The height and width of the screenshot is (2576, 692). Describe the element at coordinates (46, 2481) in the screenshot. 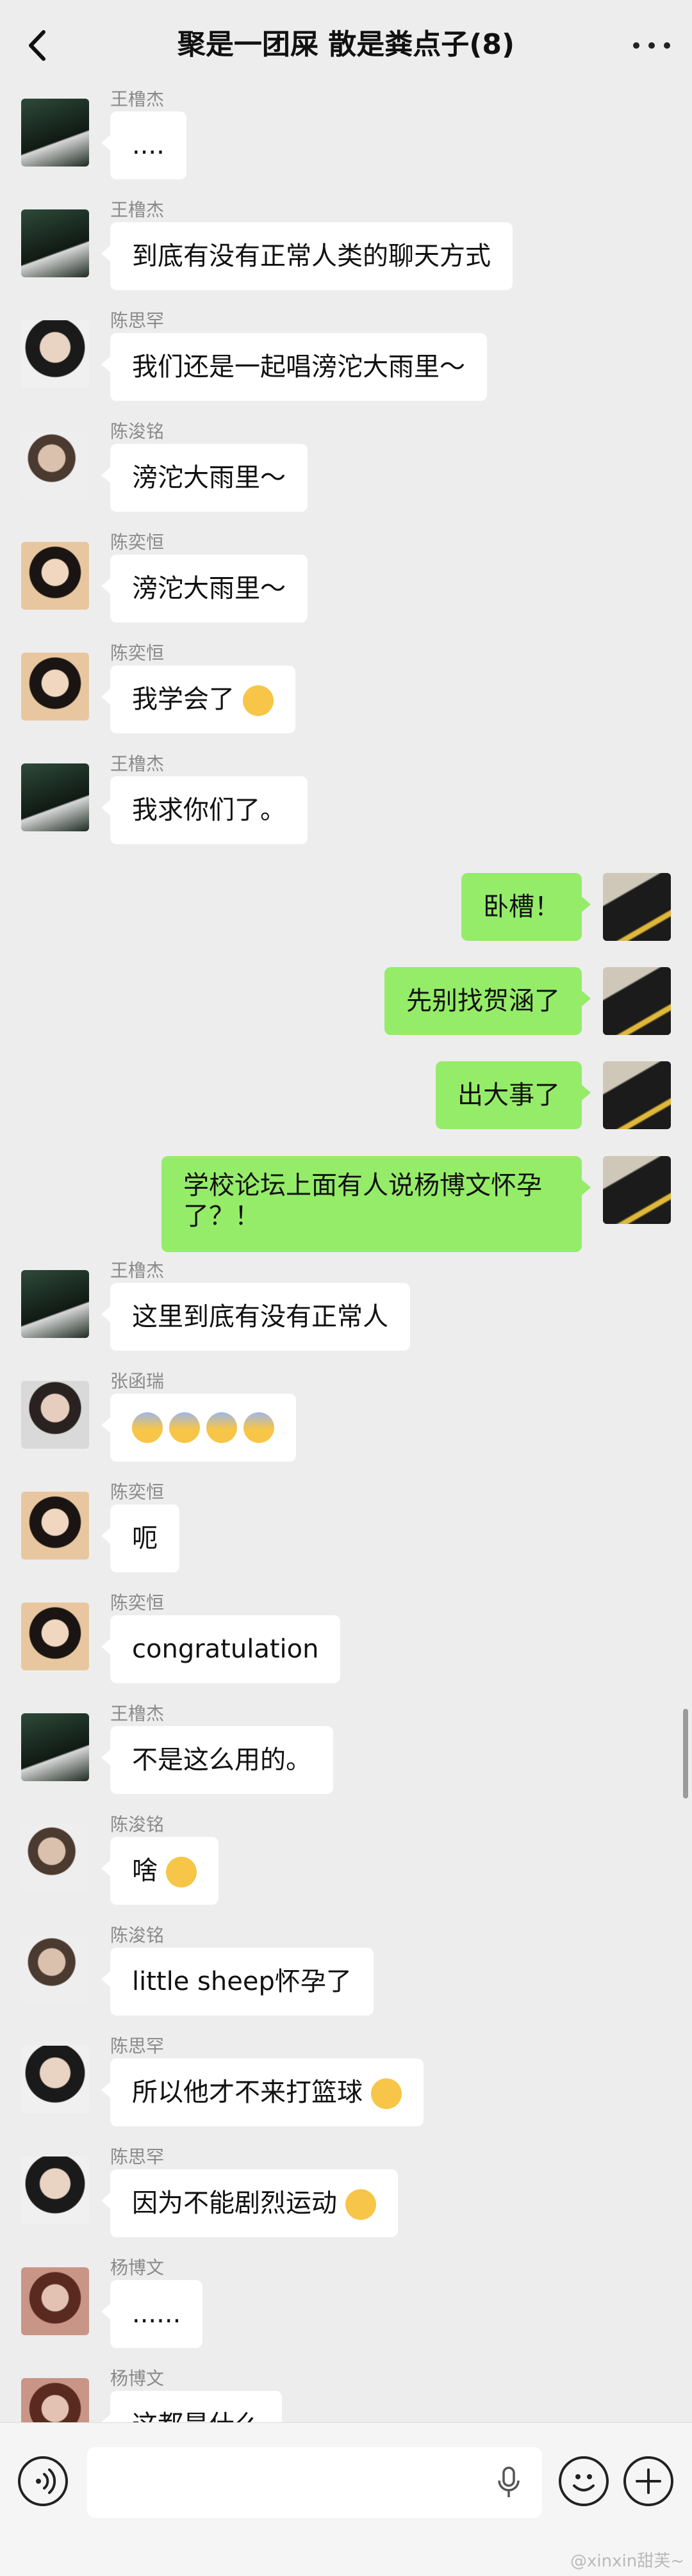

I see `voice-icon` at that location.